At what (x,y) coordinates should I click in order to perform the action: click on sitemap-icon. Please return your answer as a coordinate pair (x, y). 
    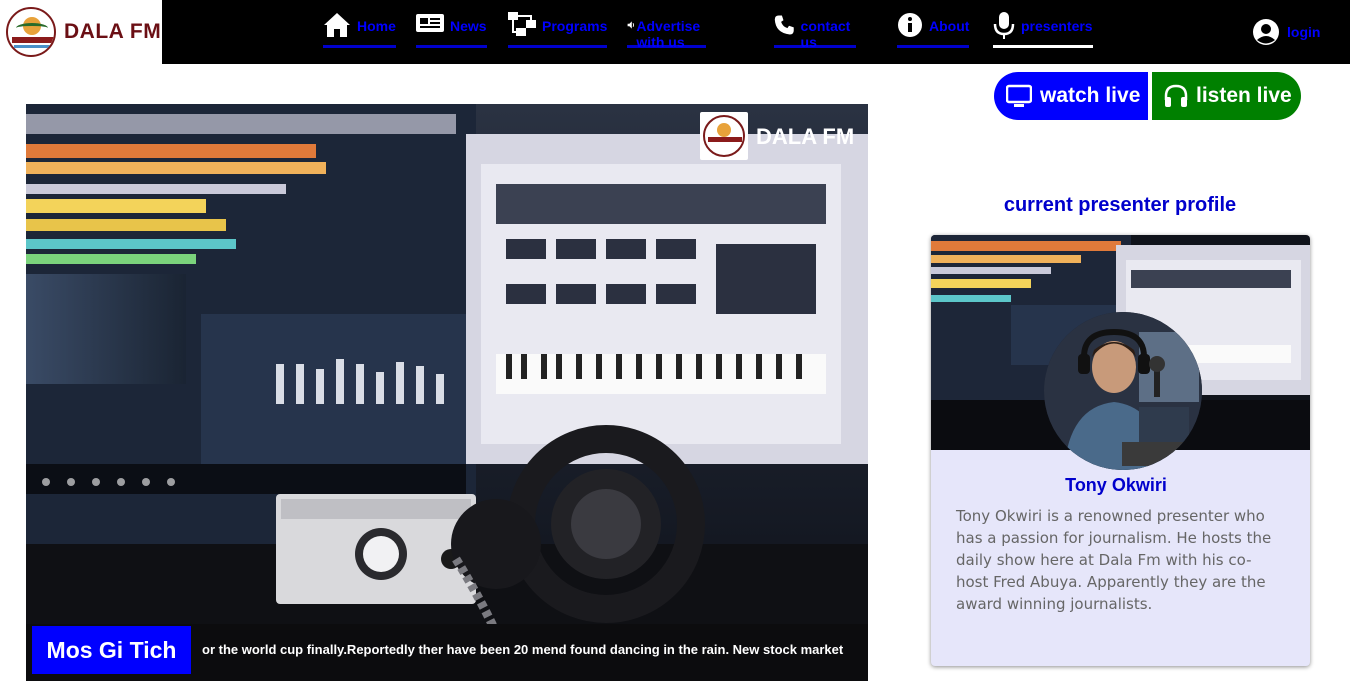
    Looking at the image, I should click on (522, 24).